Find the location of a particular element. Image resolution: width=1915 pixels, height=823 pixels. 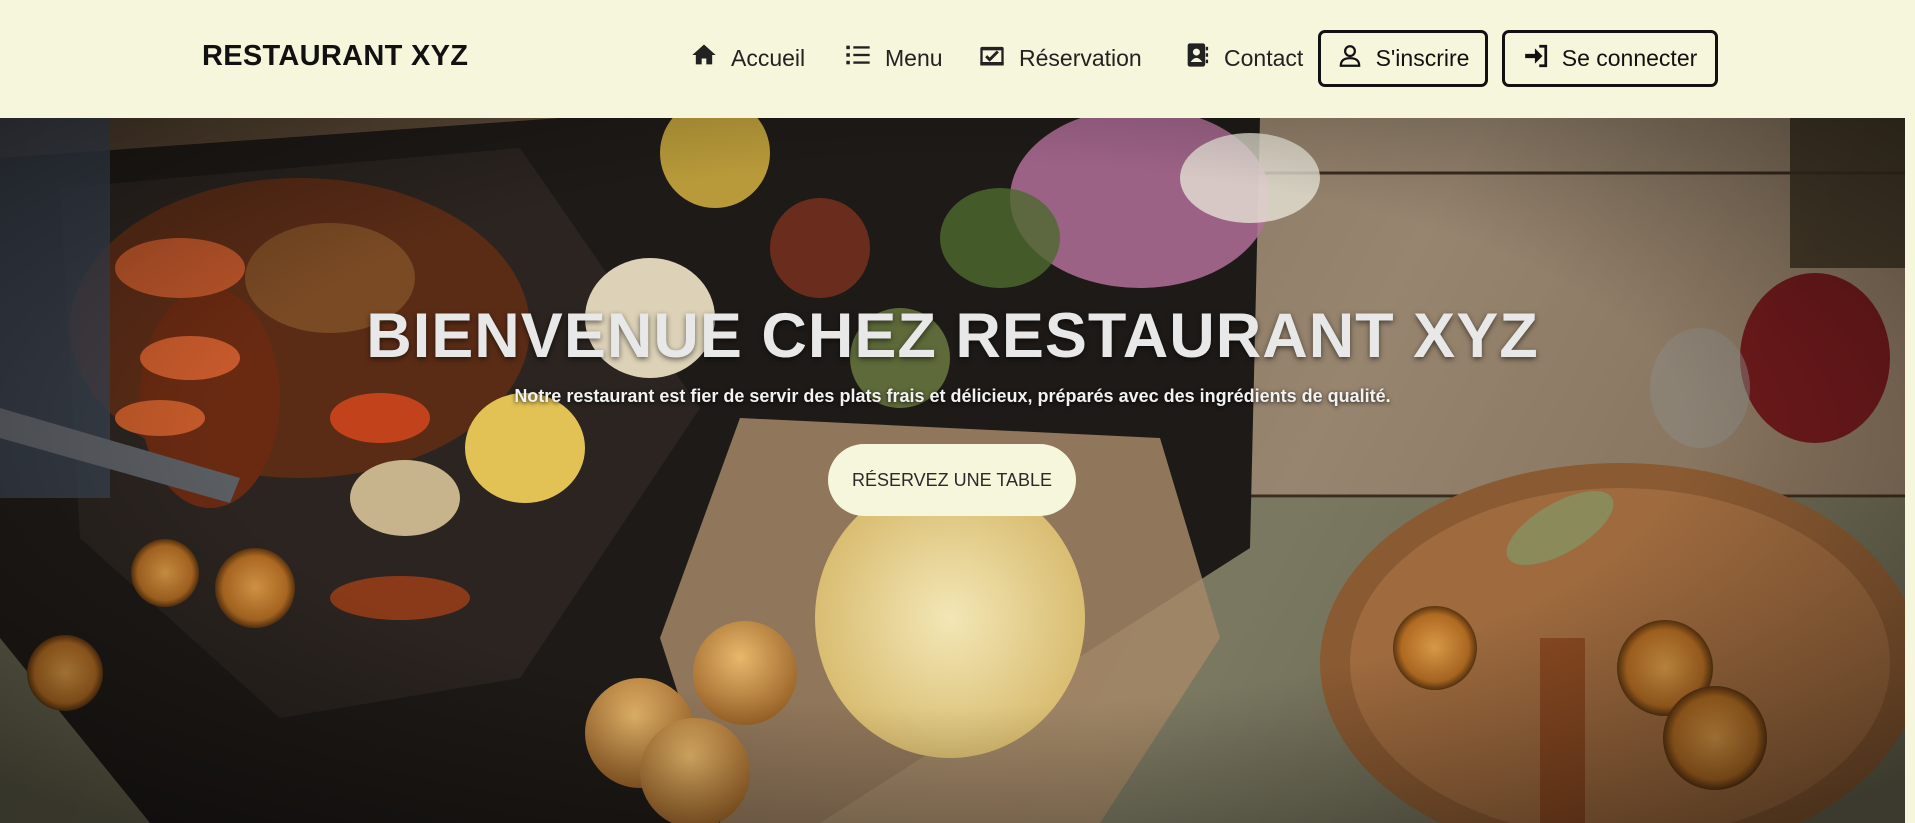

login-label: Se connecter is located at coordinates (1629, 58).